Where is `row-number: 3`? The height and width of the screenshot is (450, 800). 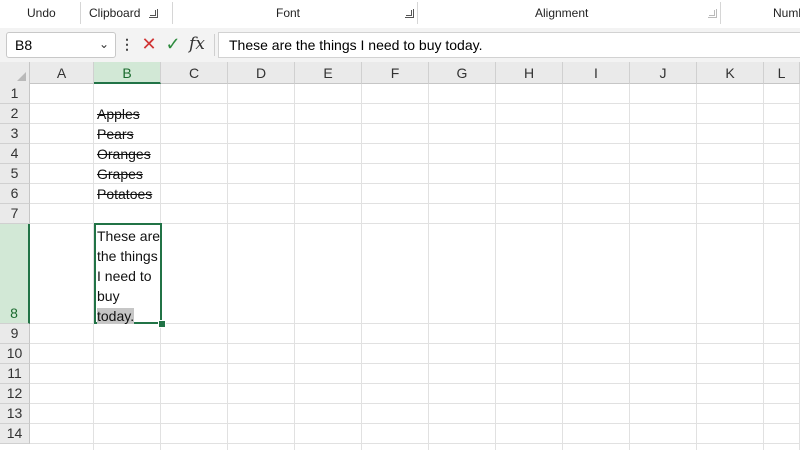 row-number: 3 is located at coordinates (14, 133).